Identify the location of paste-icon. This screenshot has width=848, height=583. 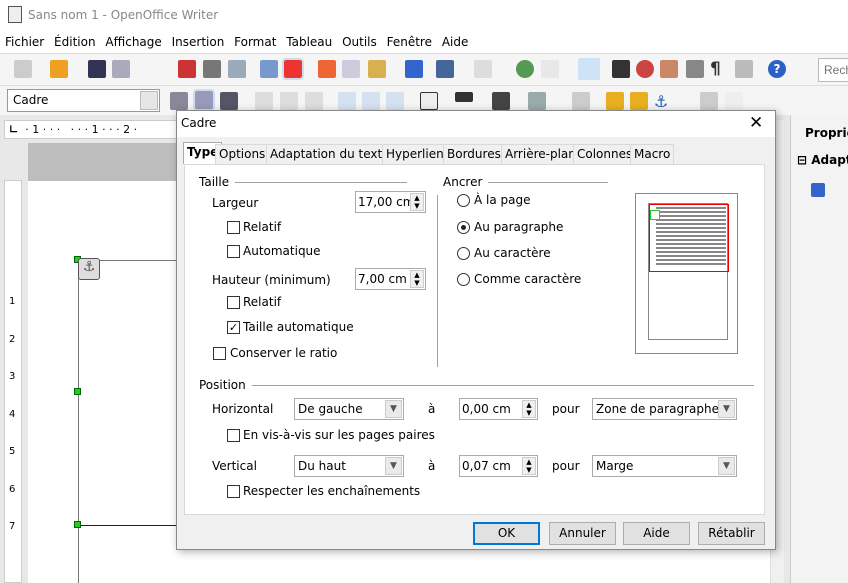
(377, 69).